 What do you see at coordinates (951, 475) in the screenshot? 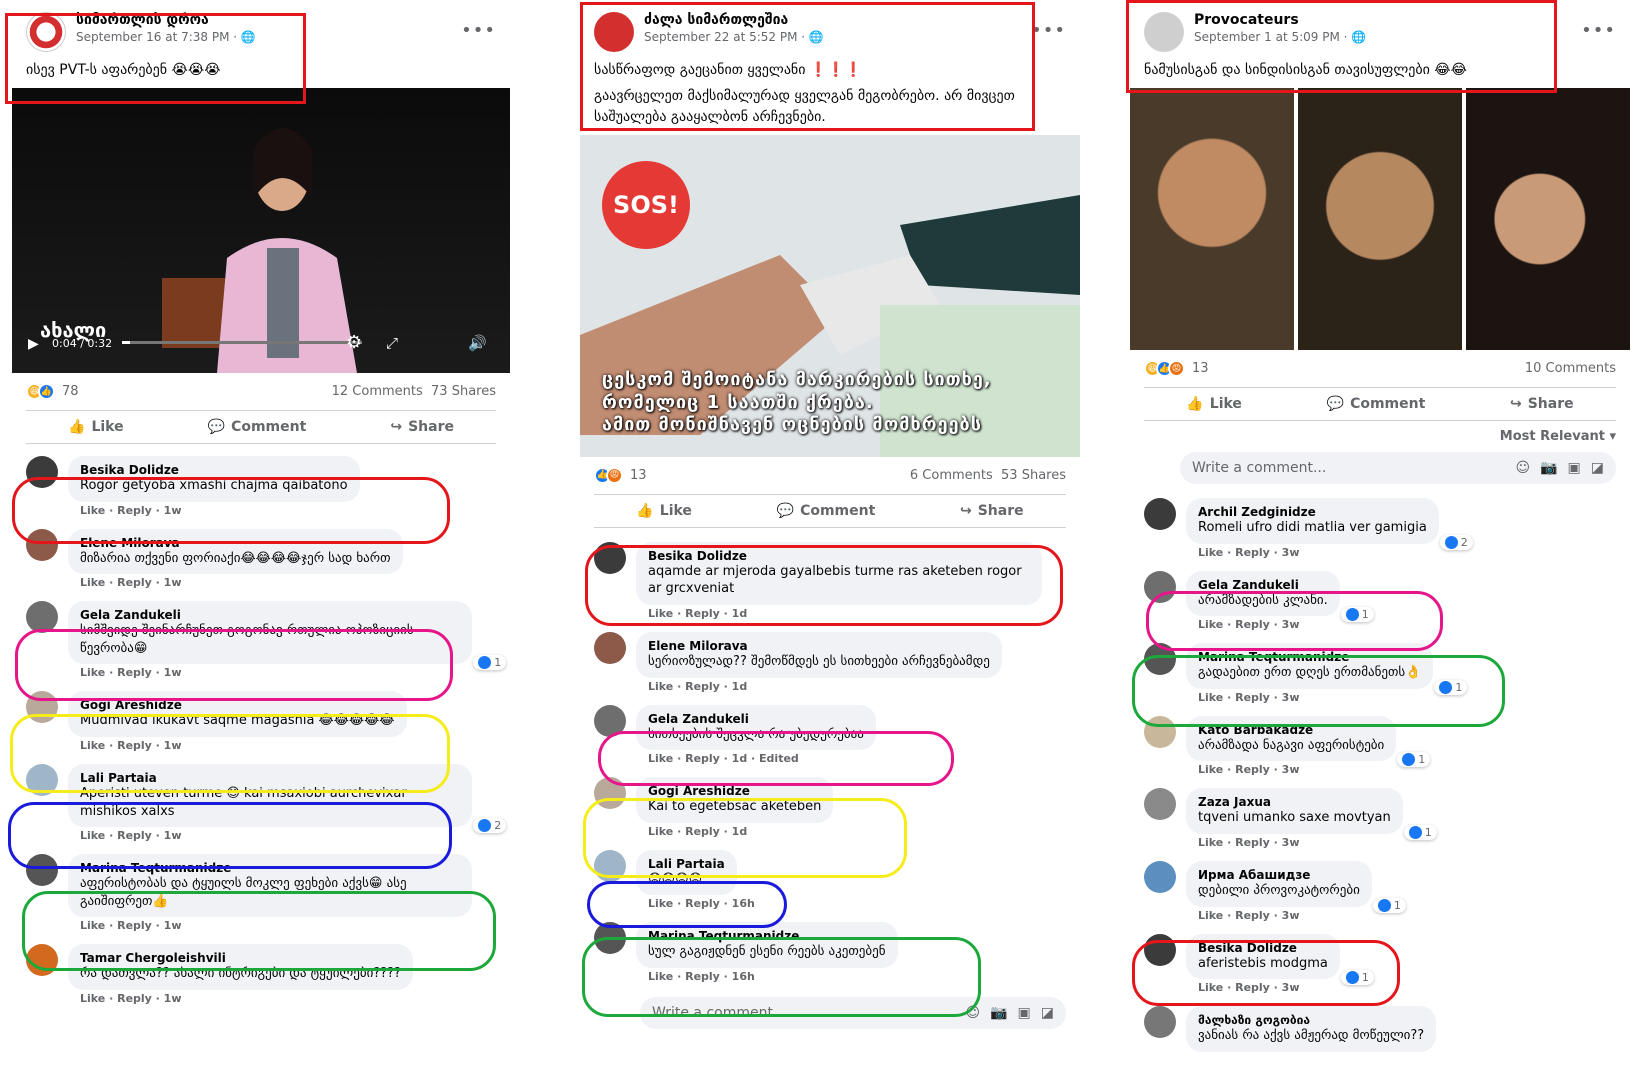
I see `comments-count: 6 Comments` at bounding box center [951, 475].